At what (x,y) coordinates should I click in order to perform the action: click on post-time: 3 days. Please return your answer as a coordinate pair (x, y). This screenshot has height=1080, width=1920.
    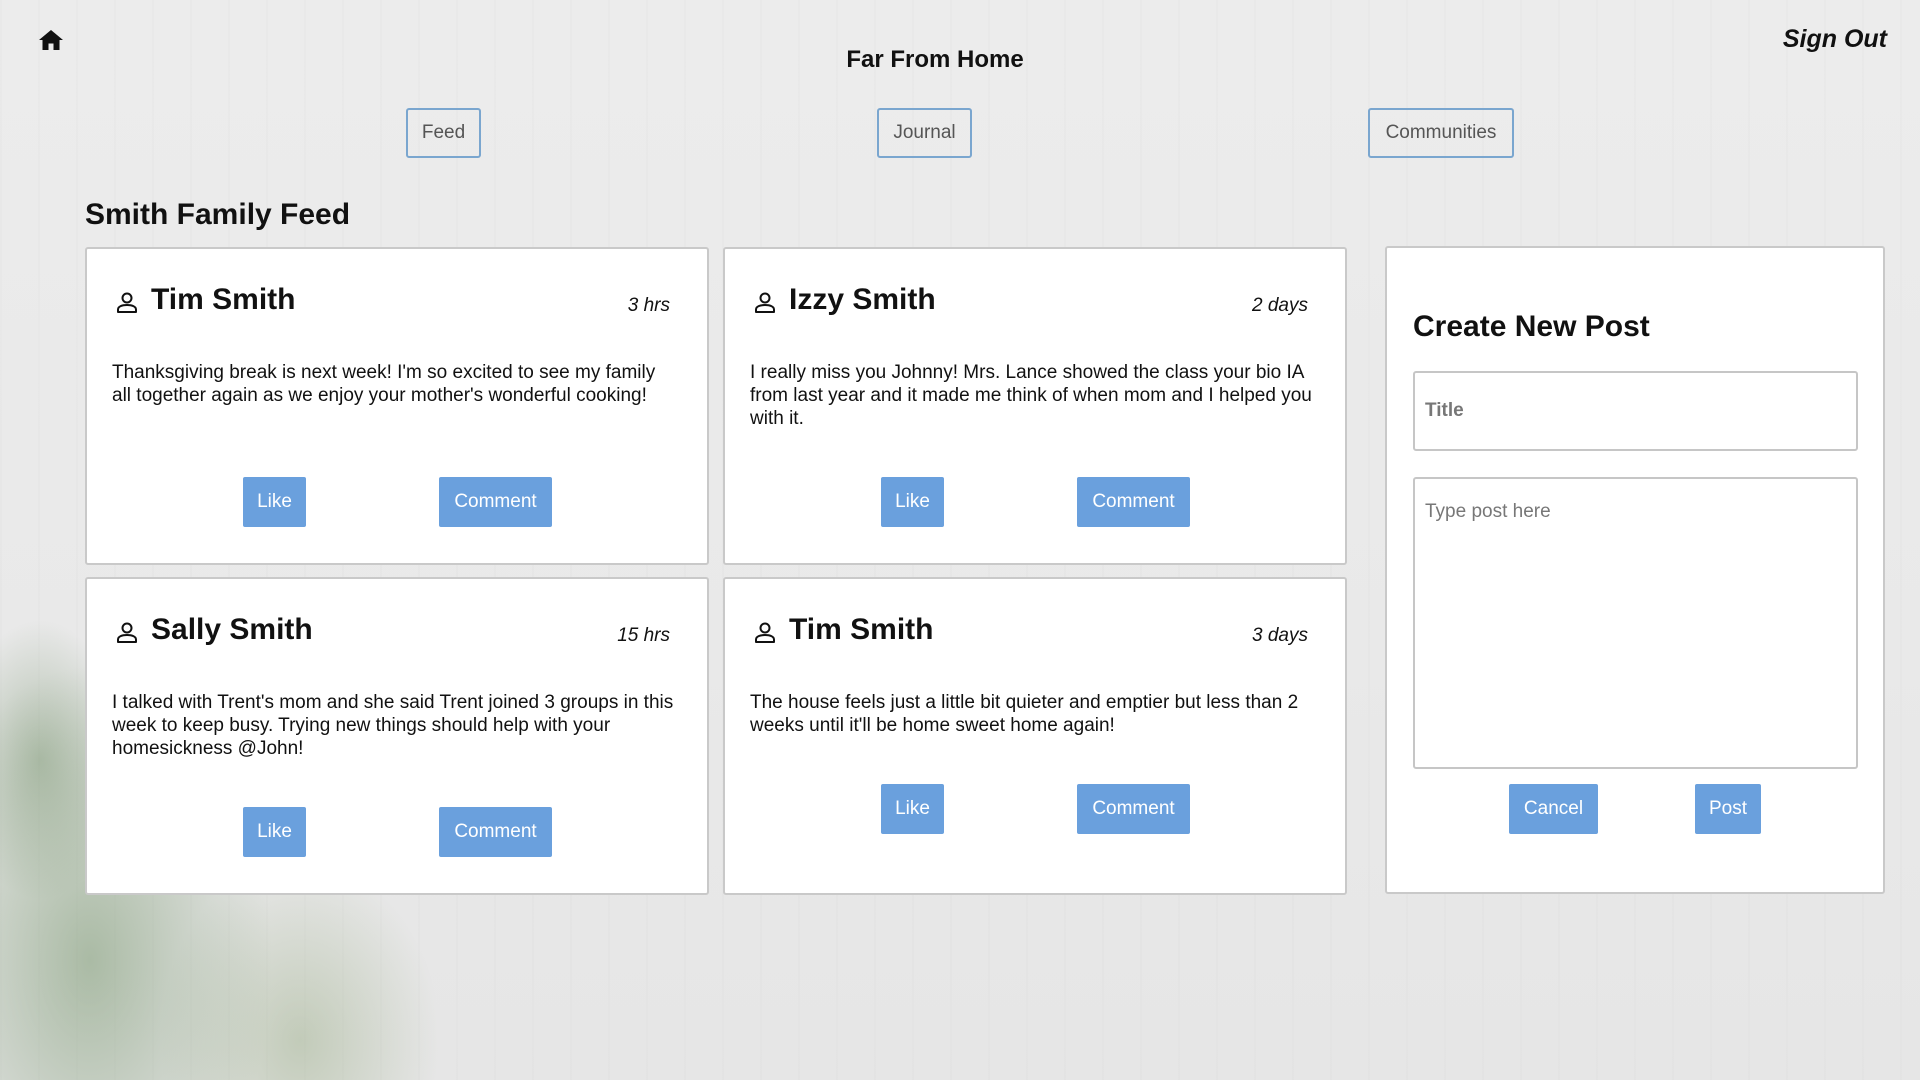
    Looking at the image, I should click on (1280, 635).